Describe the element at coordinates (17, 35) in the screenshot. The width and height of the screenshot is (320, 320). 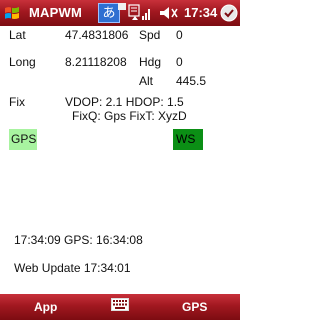
I see `lat-label: Lat` at that location.